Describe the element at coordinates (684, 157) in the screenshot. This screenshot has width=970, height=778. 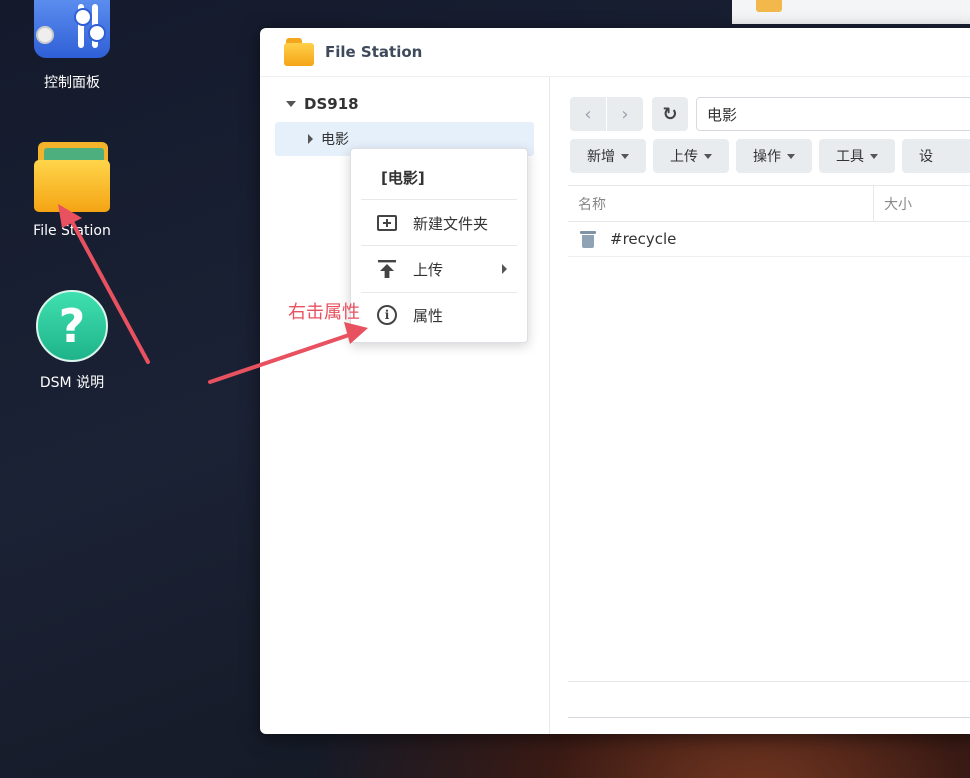
I see `button-label: 上传` at that location.